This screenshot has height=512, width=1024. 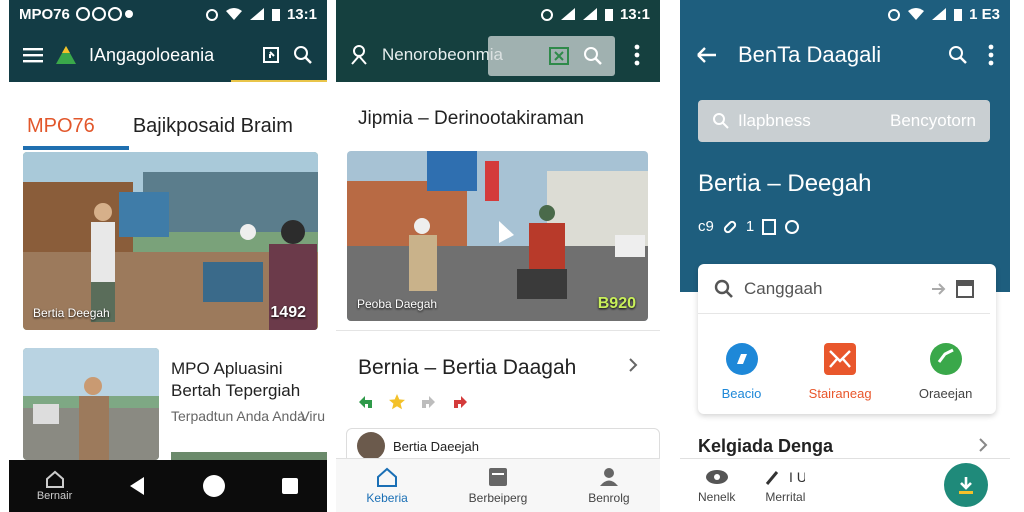 What do you see at coordinates (104, 14) in the screenshot?
I see `notification-icons` at bounding box center [104, 14].